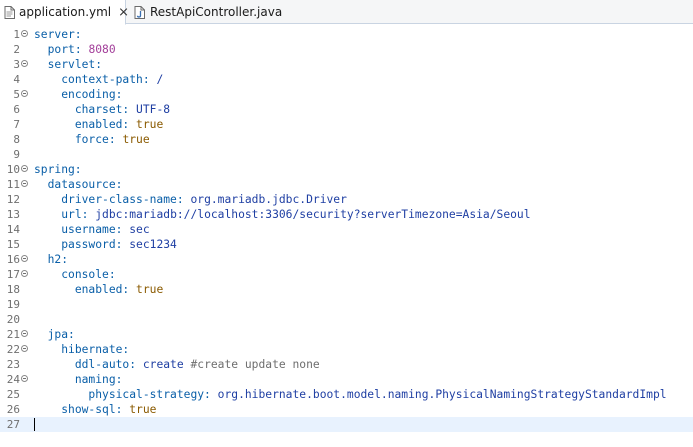  What do you see at coordinates (16, 79) in the screenshot?
I see `line-number: 4` at bounding box center [16, 79].